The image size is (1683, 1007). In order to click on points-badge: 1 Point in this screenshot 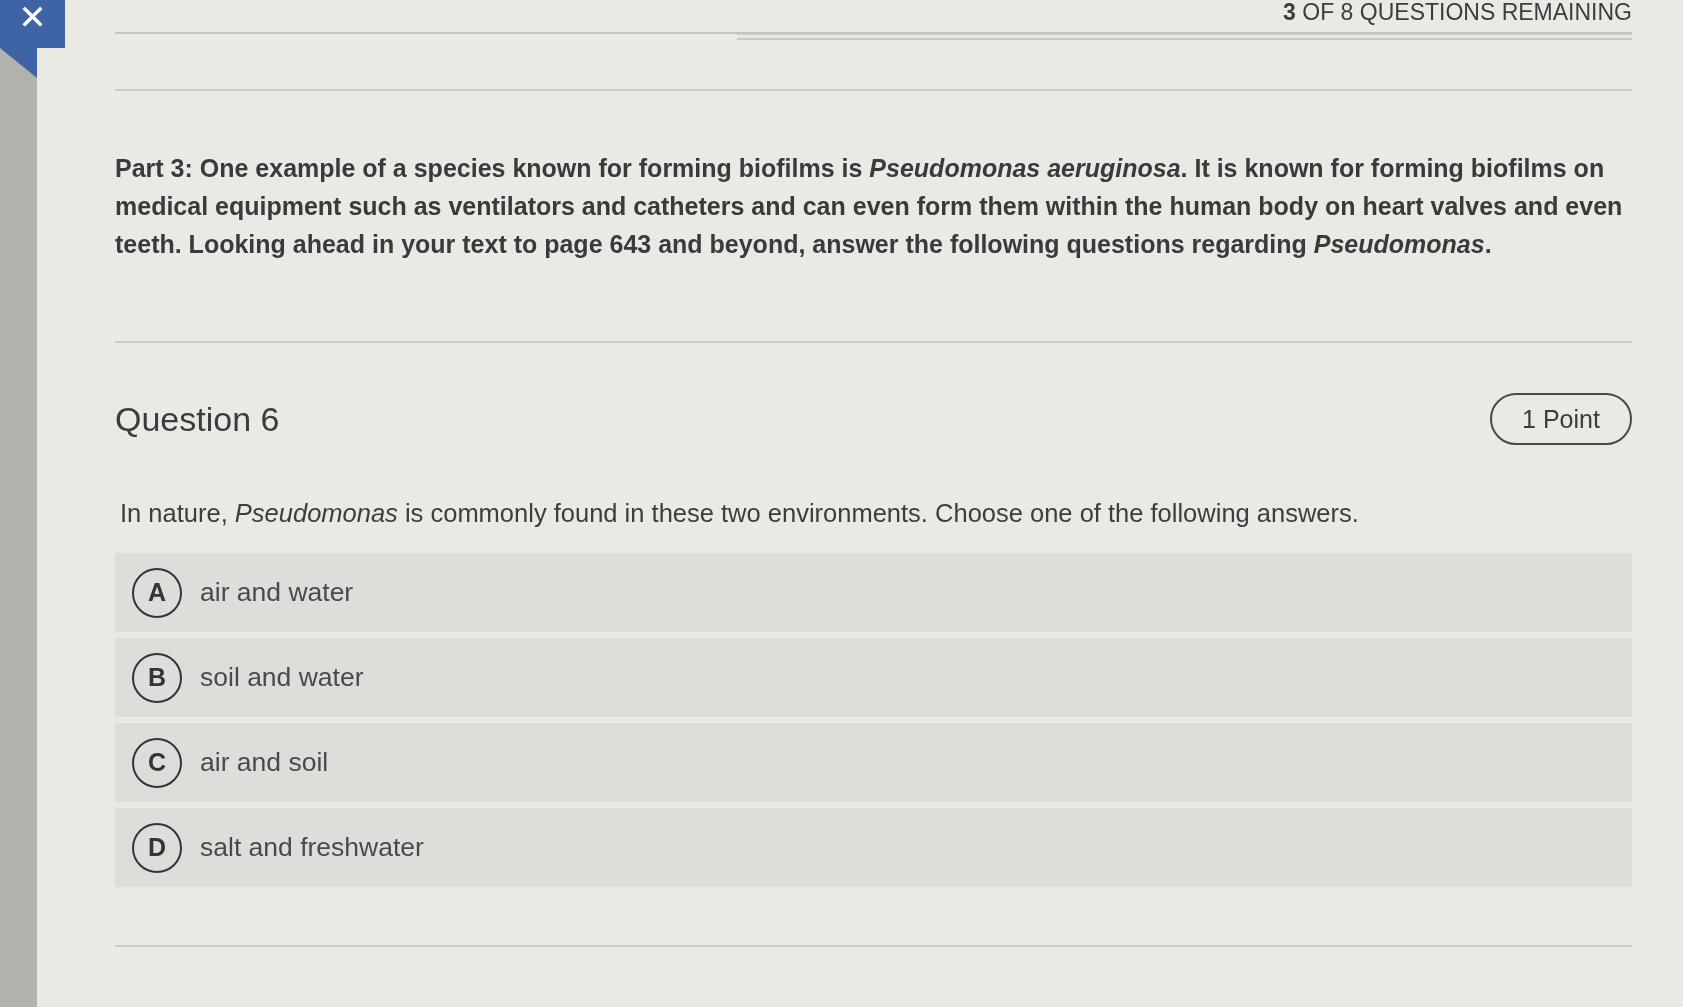, I will do `click(1561, 419)`.